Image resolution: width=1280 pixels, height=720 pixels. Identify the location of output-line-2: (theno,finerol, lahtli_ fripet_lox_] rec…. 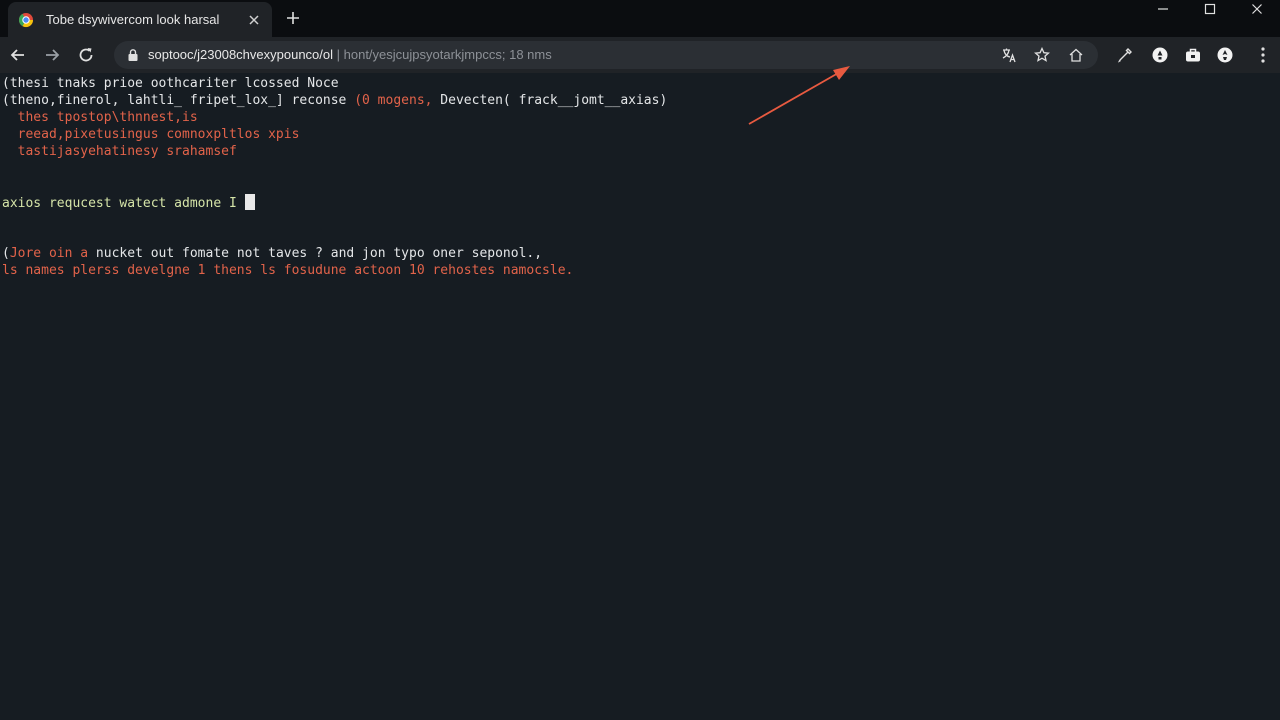
(334, 100).